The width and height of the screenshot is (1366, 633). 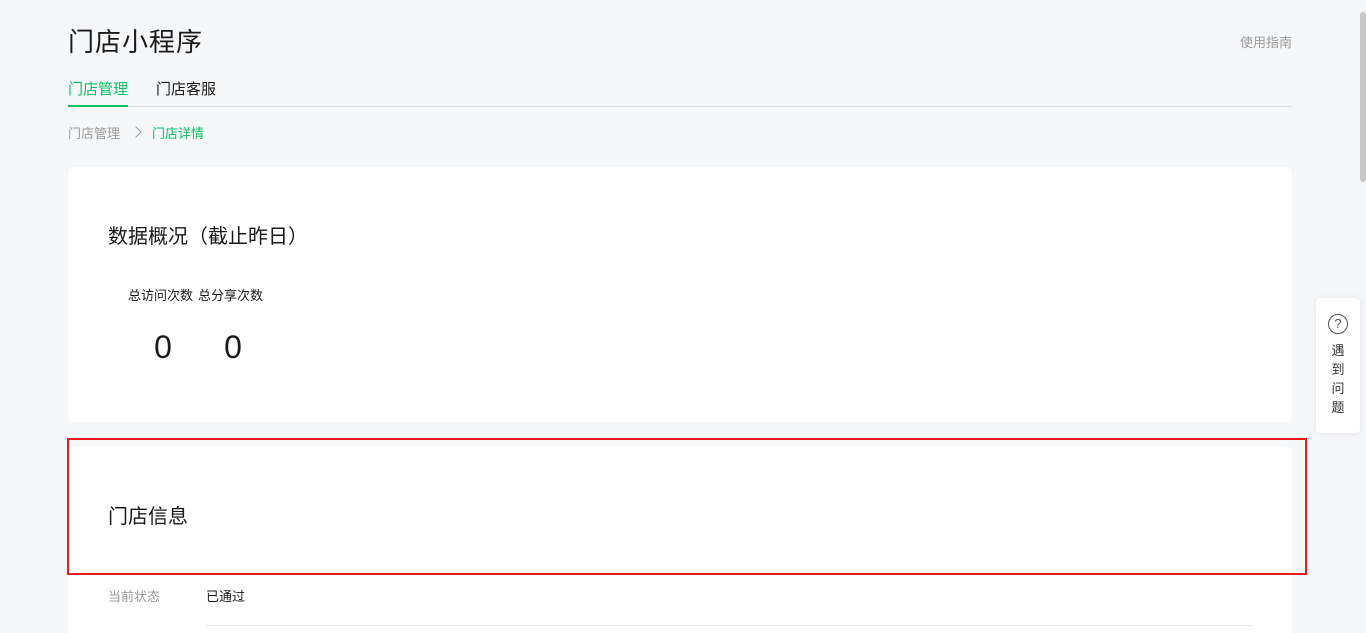 I want to click on question-circle-icon: ?, so click(x=1338, y=324).